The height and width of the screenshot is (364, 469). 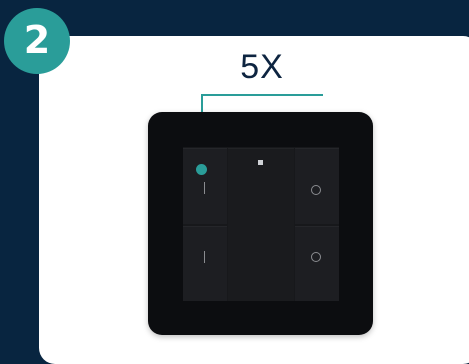 I want to click on callout-line-horizontal, so click(x=262, y=95).